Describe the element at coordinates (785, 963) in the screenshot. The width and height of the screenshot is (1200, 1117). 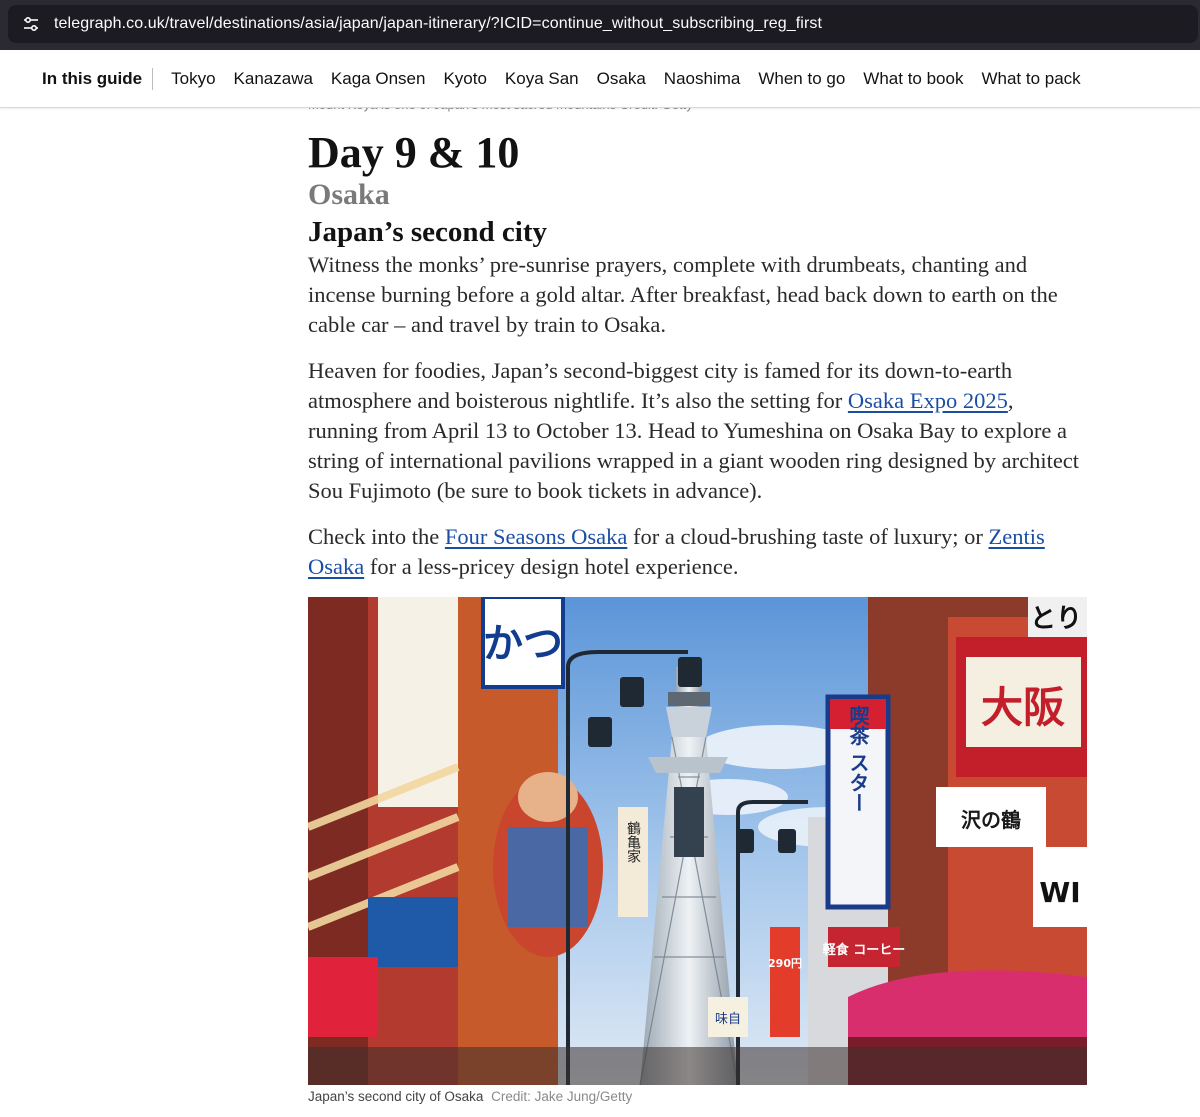
I see `sign-price: 290円` at that location.